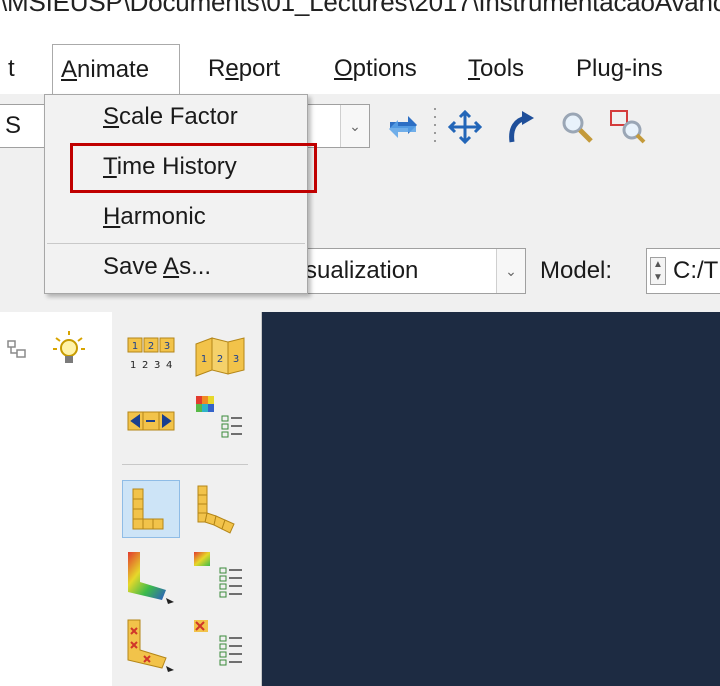 Image resolution: width=720 pixels, height=686 pixels. Describe the element at coordinates (219, 645) in the screenshot. I see `symbol-legend-icon` at that location.